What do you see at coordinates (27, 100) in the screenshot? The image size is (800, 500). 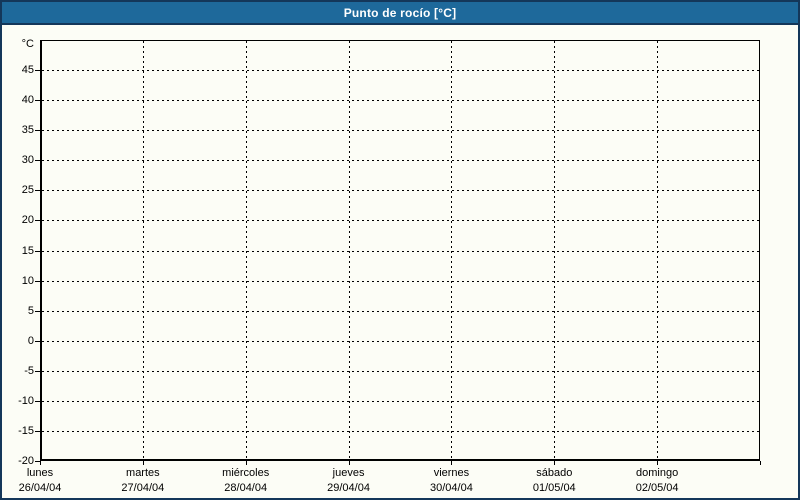 I see `y-tick-label: 40` at bounding box center [27, 100].